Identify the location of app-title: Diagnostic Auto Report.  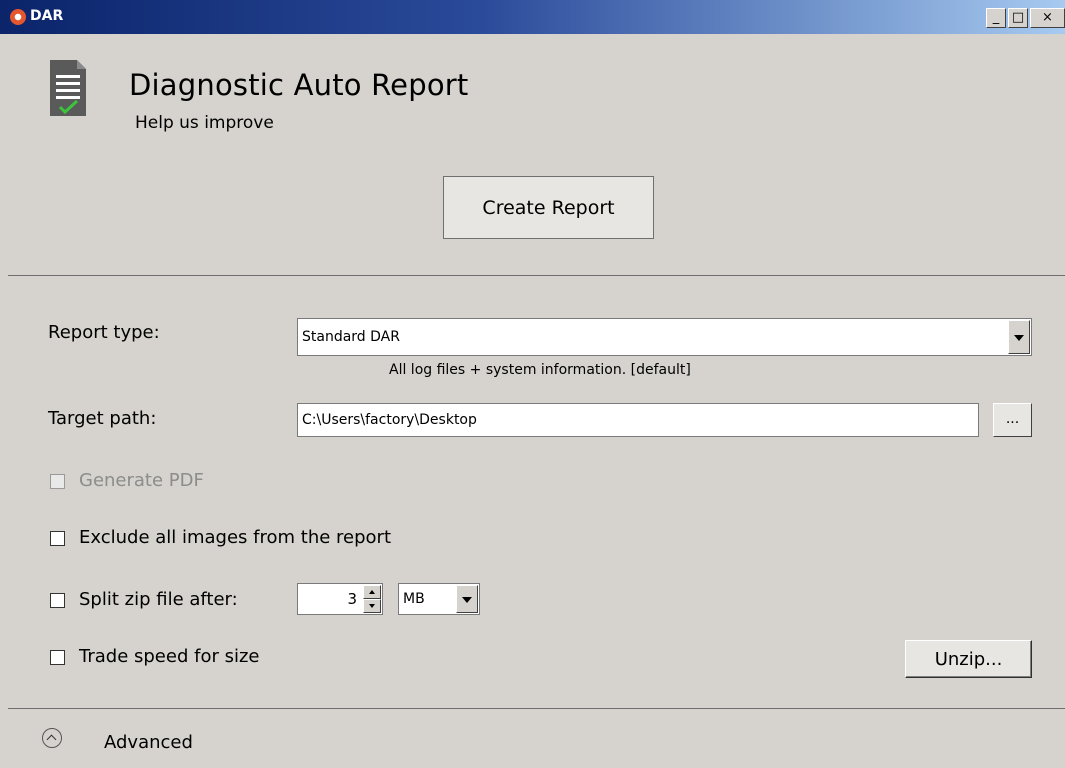
(299, 85).